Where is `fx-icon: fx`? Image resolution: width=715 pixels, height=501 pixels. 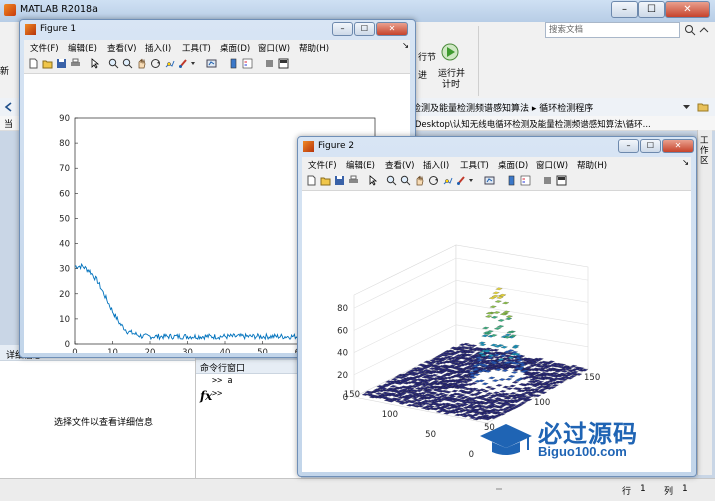 fx-icon: fx is located at coordinates (206, 396).